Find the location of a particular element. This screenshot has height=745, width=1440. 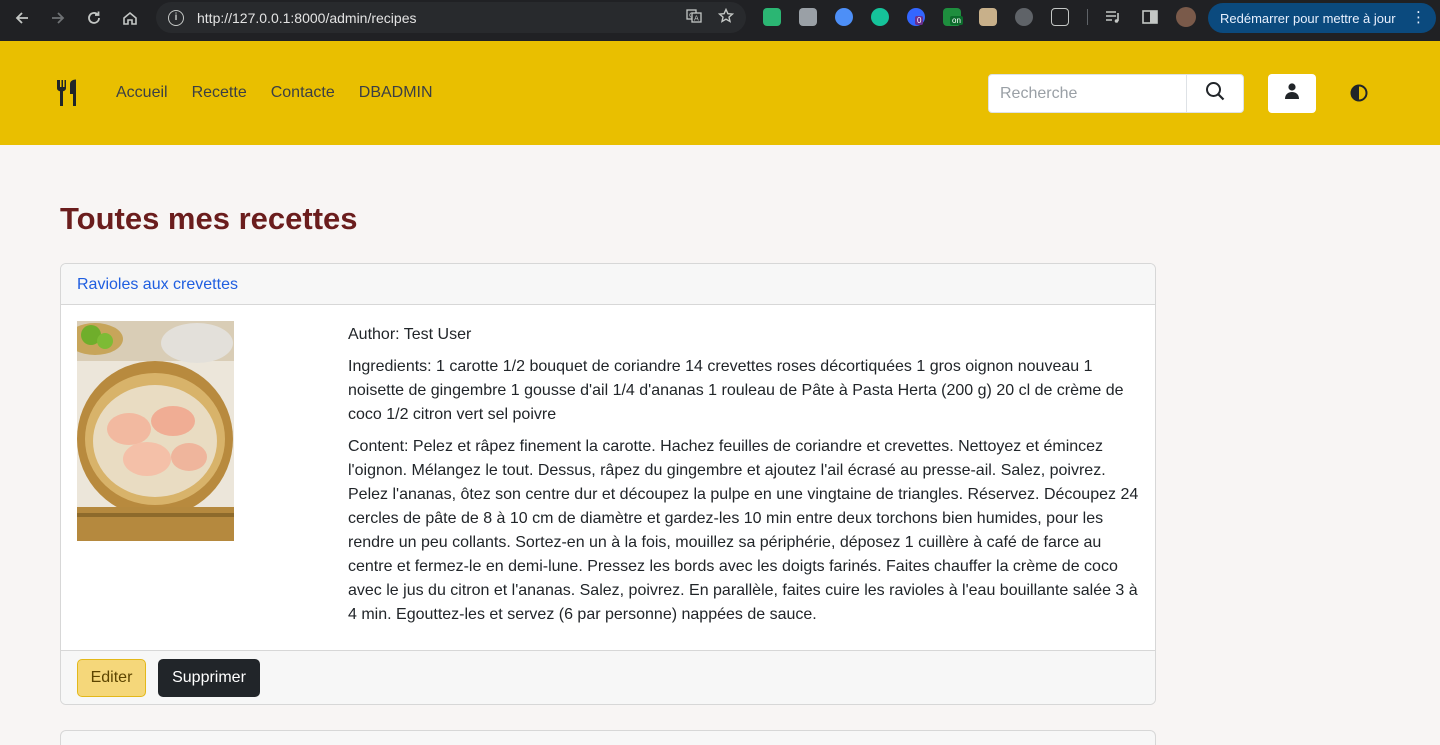

recipe-title-link: Ravioles aux crevettes is located at coordinates (157, 284).